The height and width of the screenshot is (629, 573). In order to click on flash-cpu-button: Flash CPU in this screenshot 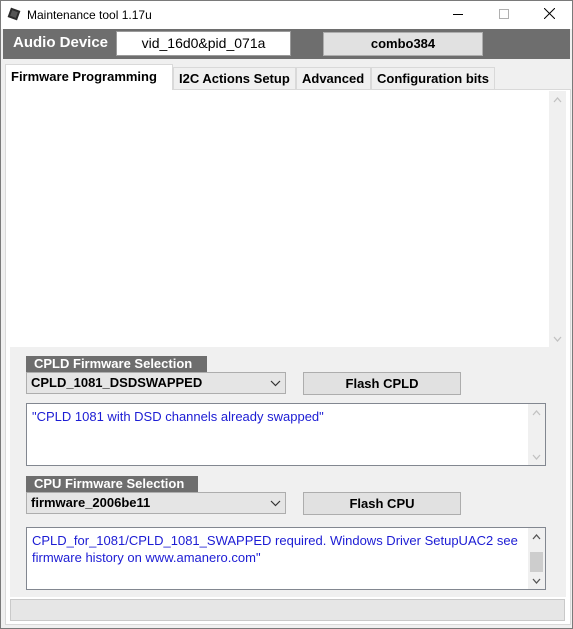, I will do `click(382, 503)`.